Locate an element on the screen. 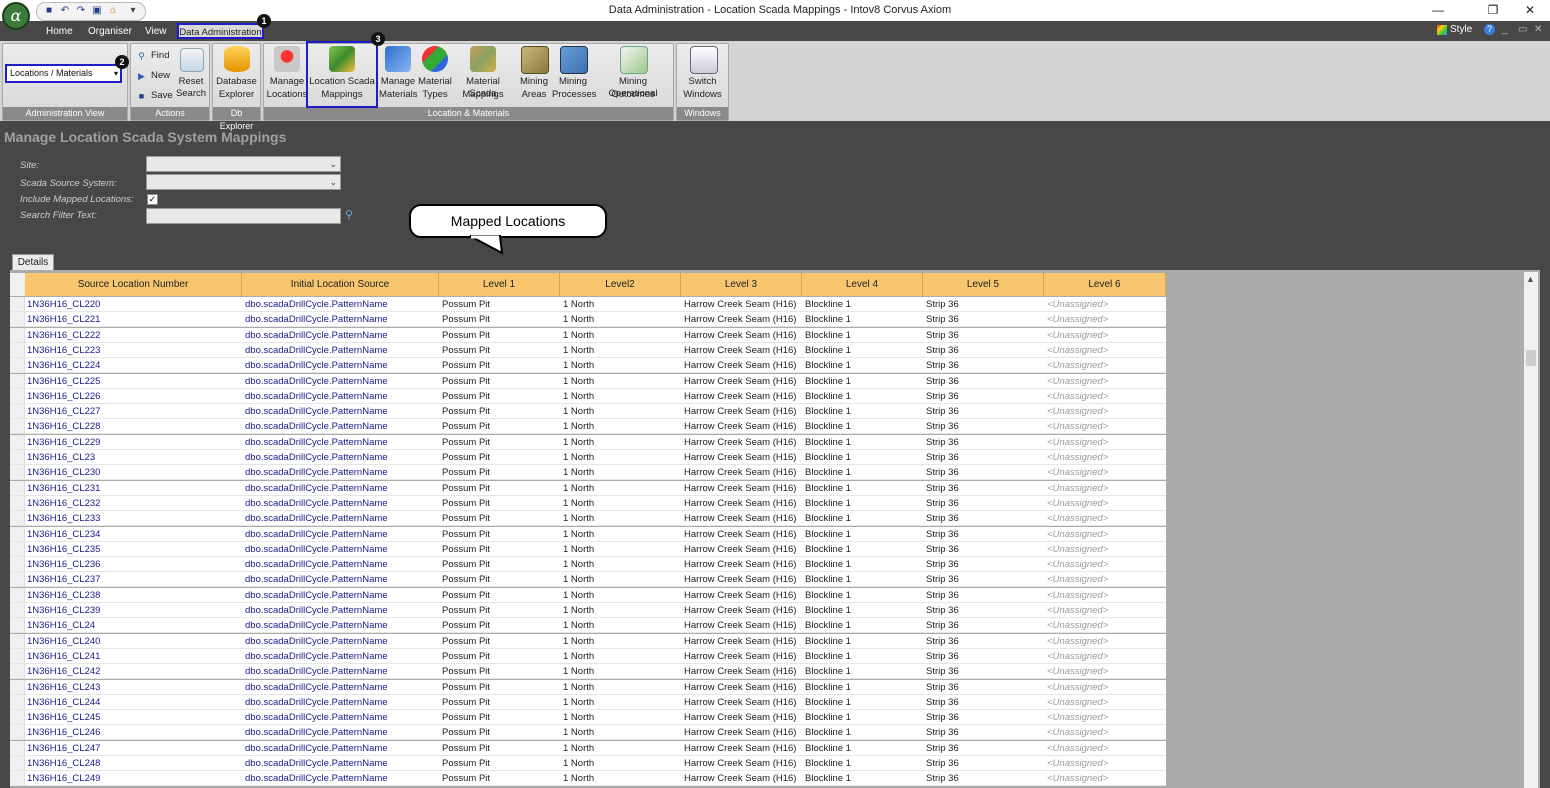 The image size is (1550, 788). manage-locations-button: Manage Locations is located at coordinates (287, 75).